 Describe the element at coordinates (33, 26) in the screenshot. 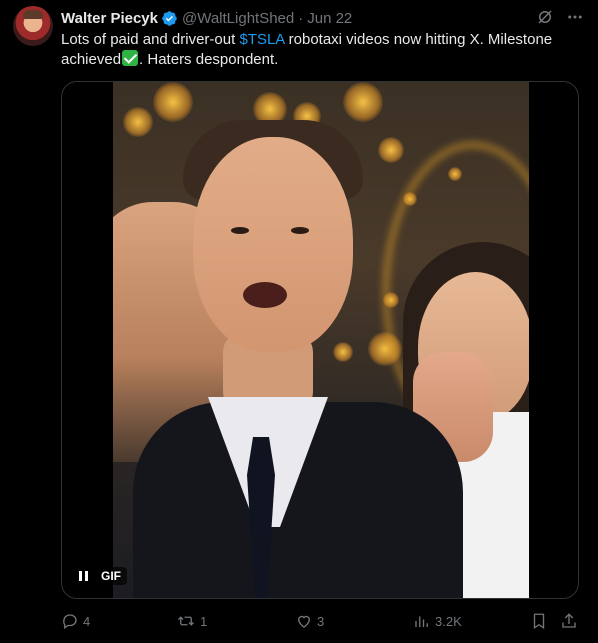

I see `avatar` at that location.